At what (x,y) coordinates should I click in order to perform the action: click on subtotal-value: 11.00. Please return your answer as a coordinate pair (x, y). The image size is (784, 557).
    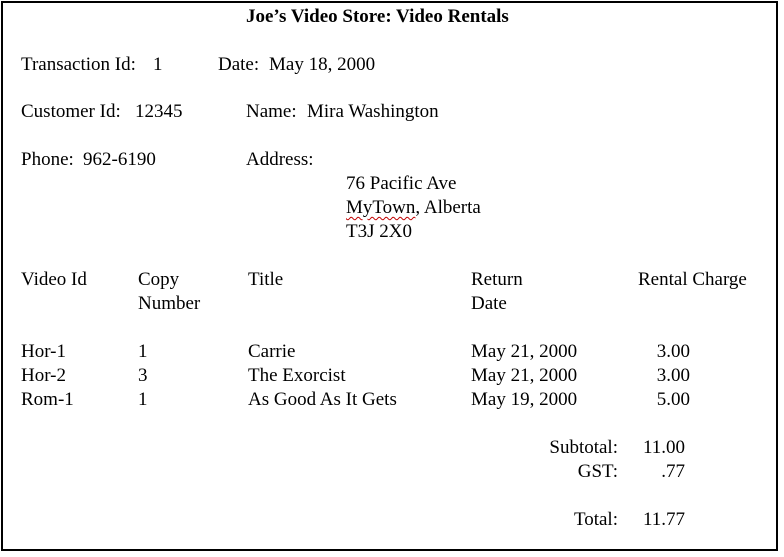
    Looking at the image, I should click on (663, 447).